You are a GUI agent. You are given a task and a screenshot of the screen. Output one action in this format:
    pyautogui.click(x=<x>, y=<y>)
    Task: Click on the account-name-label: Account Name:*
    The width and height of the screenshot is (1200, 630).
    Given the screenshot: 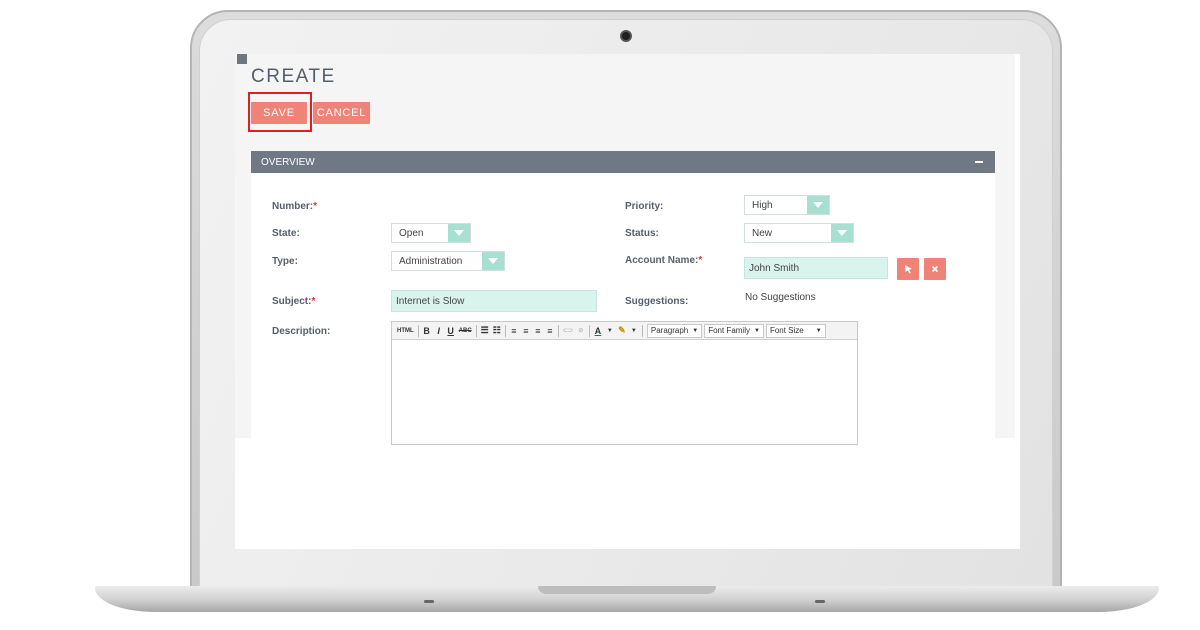 What is the action you would take?
    pyautogui.click(x=664, y=260)
    